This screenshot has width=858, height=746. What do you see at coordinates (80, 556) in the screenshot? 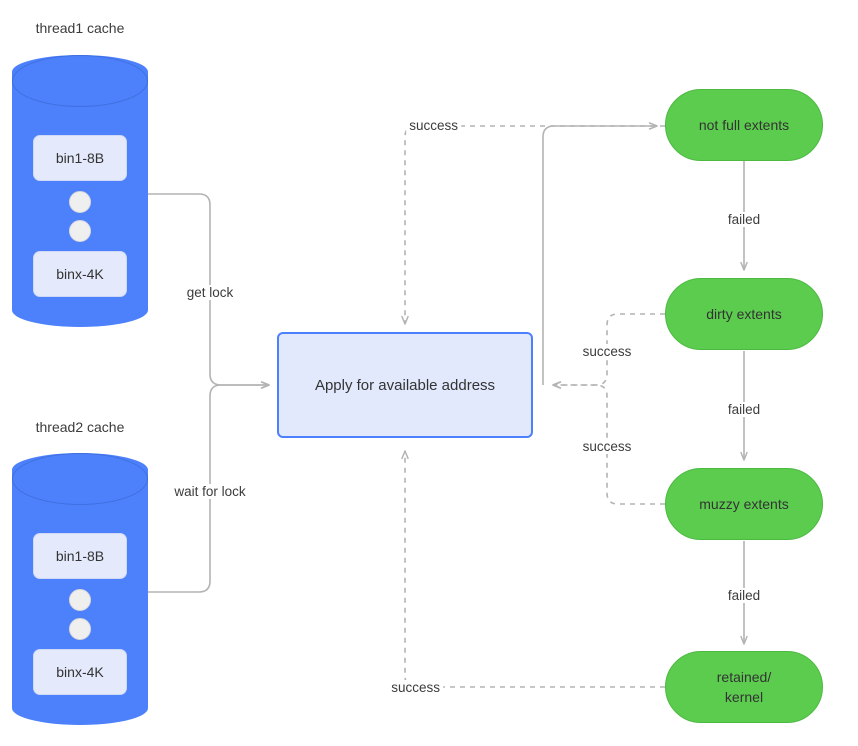
I see `bin-box-thread2-0: bin1-8B` at bounding box center [80, 556].